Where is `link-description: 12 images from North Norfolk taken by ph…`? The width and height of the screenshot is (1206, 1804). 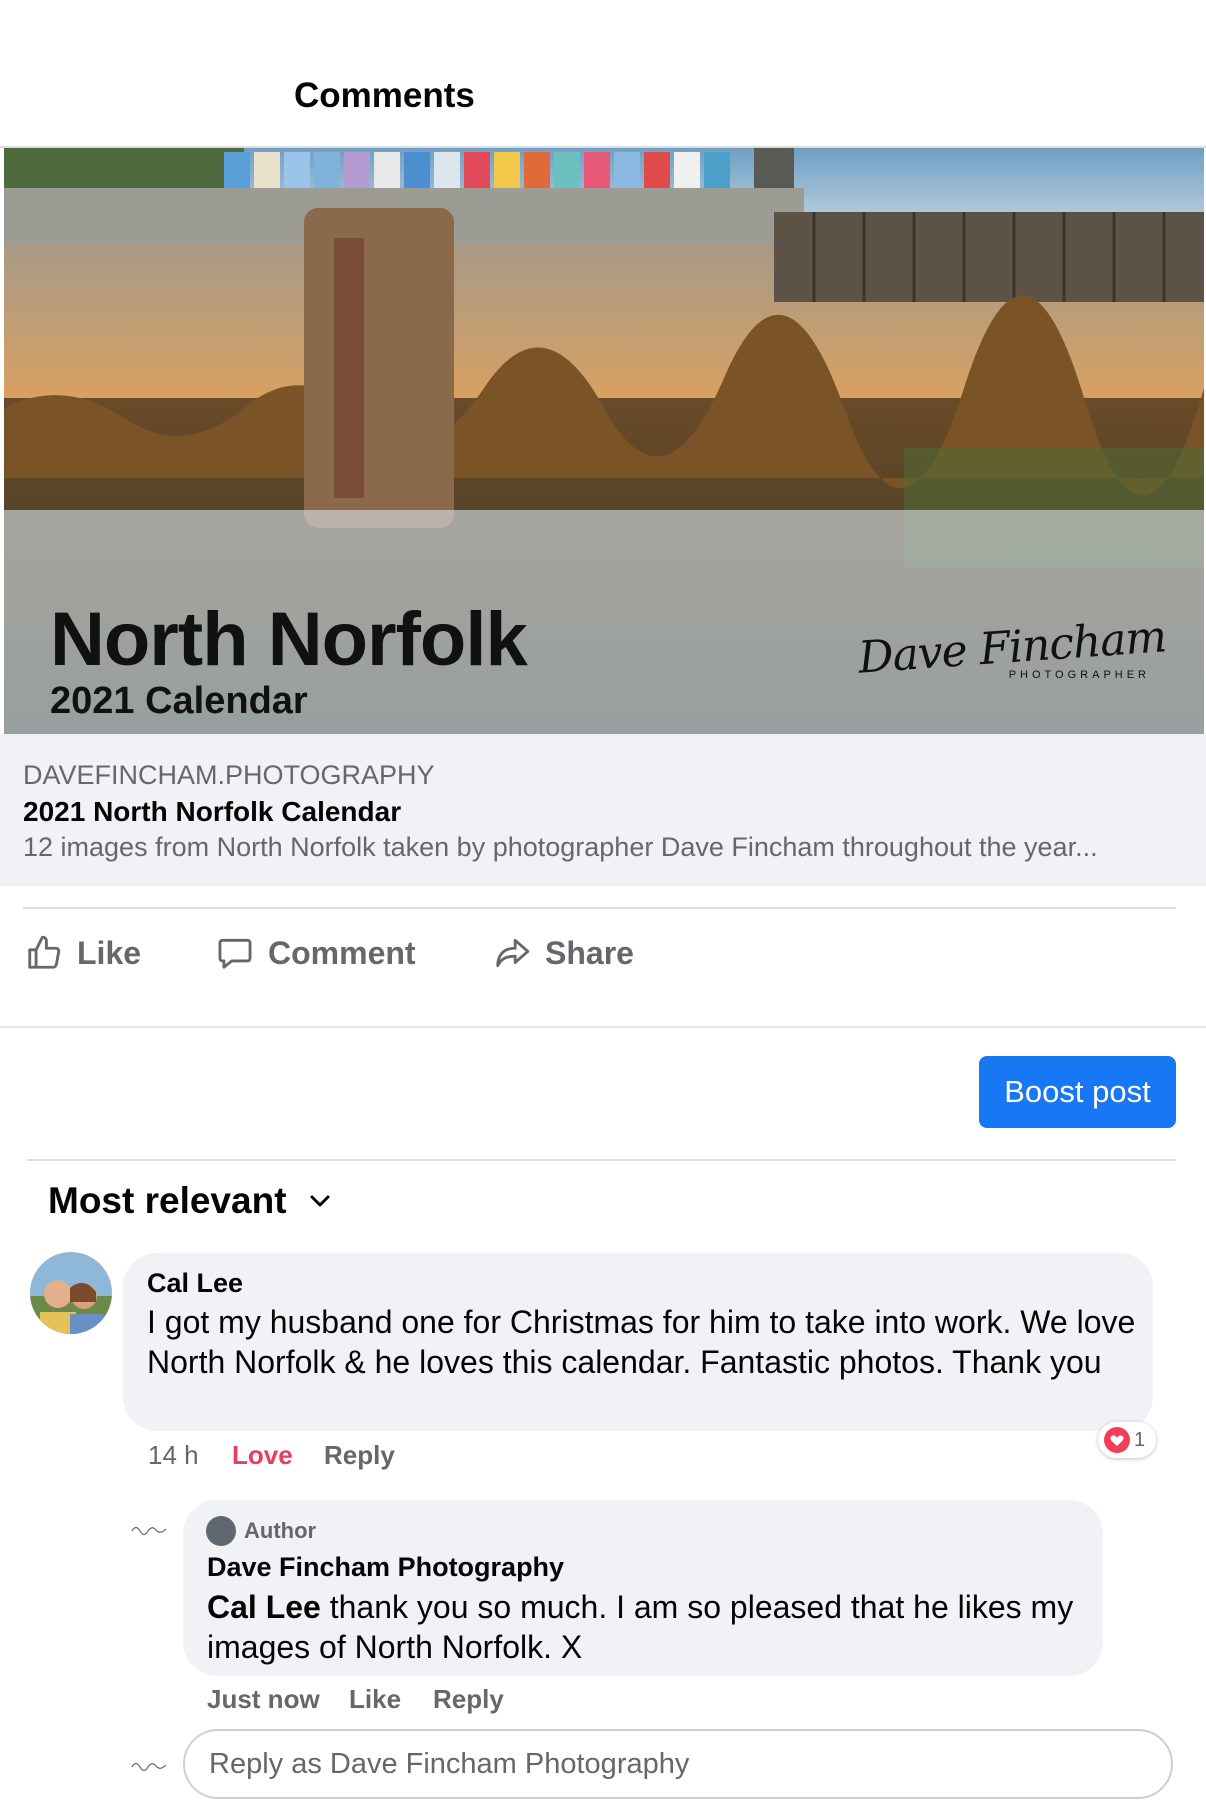 link-description: 12 images from North Norfolk taken by ph… is located at coordinates (560, 847).